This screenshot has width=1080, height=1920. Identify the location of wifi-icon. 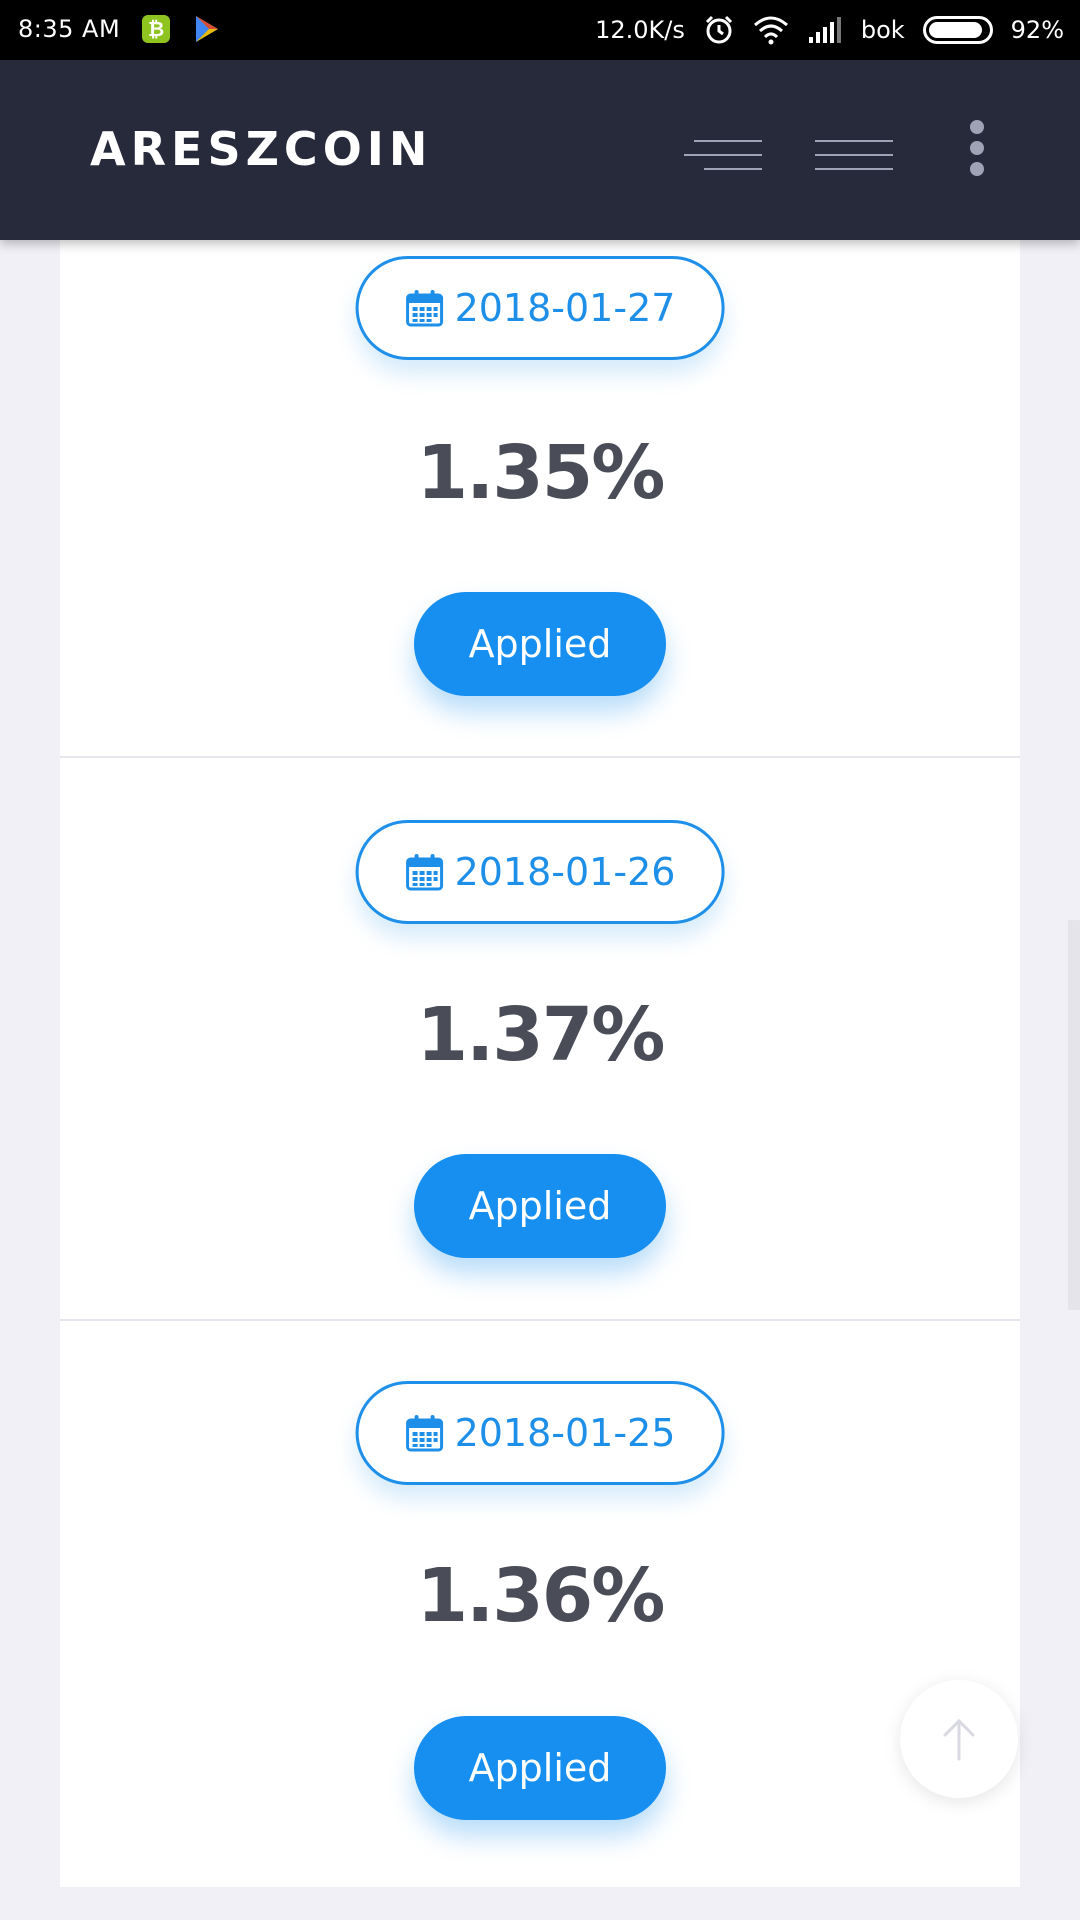
(770, 30).